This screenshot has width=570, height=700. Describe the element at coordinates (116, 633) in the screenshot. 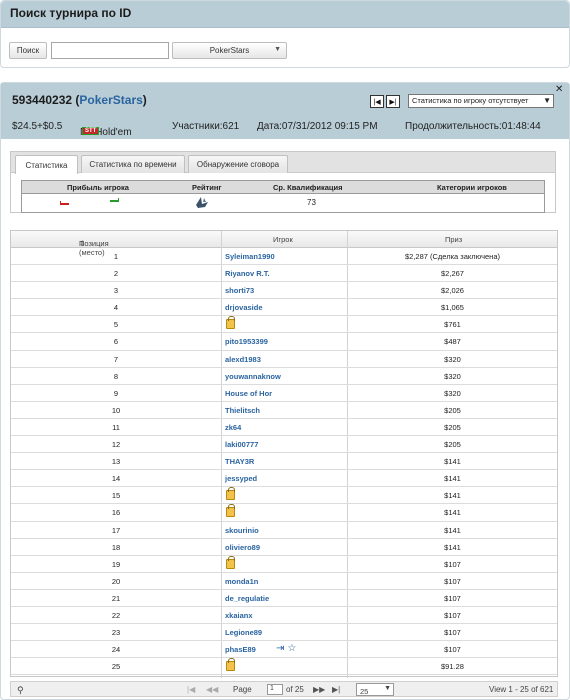

I see `position-cell: 23` at that location.